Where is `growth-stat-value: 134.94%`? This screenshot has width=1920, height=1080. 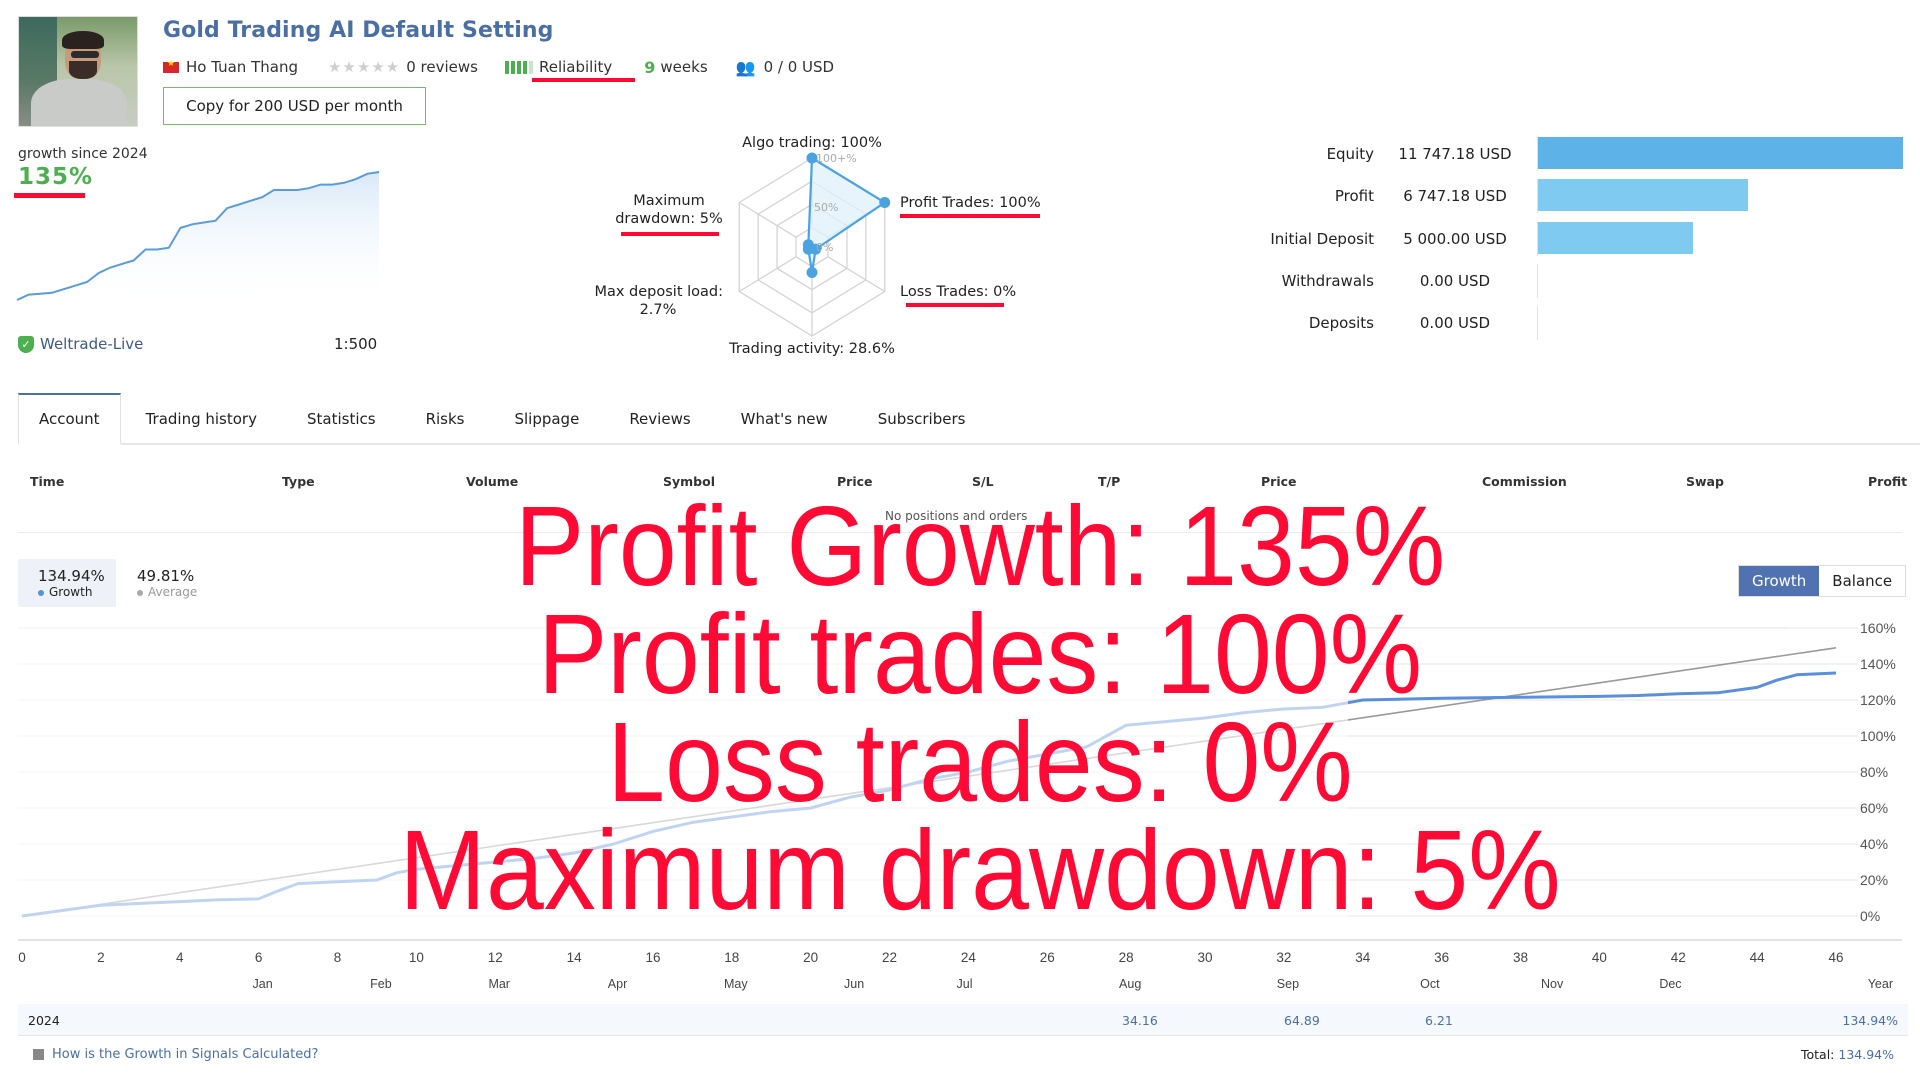
growth-stat-value: 134.94% is located at coordinates (71, 576).